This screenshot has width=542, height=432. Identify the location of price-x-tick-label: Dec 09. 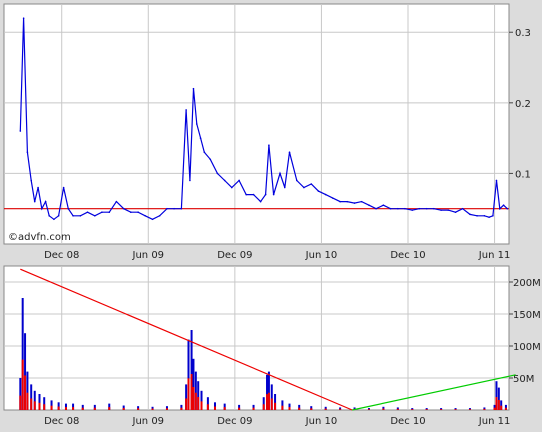
(234, 255).